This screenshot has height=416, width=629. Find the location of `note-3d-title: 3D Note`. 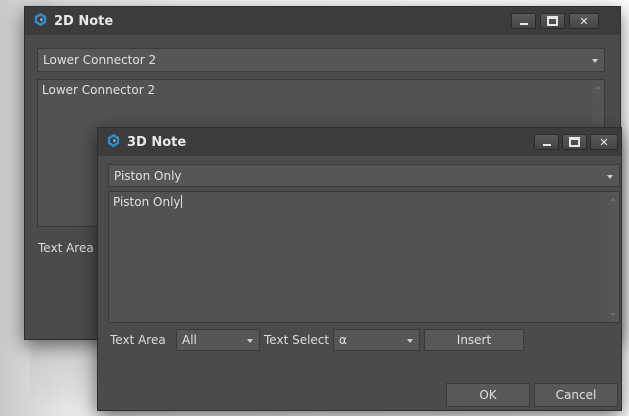

note-3d-title: 3D Note is located at coordinates (157, 142).